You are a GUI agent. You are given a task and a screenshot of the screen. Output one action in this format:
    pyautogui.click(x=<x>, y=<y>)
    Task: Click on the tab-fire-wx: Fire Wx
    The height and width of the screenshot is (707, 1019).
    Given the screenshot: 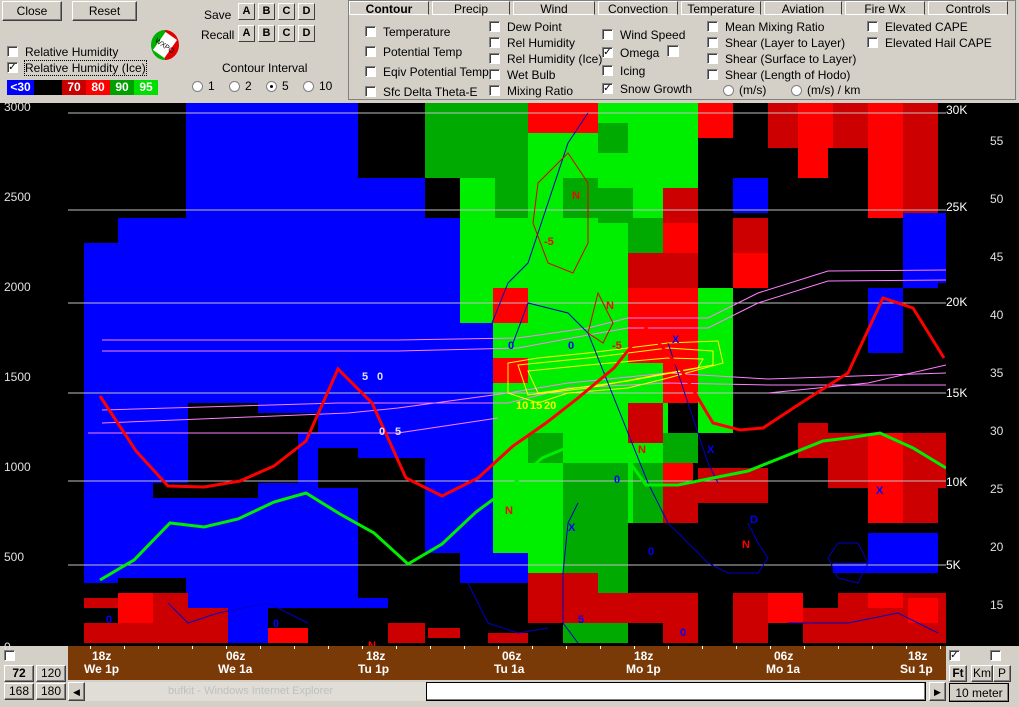 What is the action you would take?
    pyautogui.click(x=885, y=8)
    